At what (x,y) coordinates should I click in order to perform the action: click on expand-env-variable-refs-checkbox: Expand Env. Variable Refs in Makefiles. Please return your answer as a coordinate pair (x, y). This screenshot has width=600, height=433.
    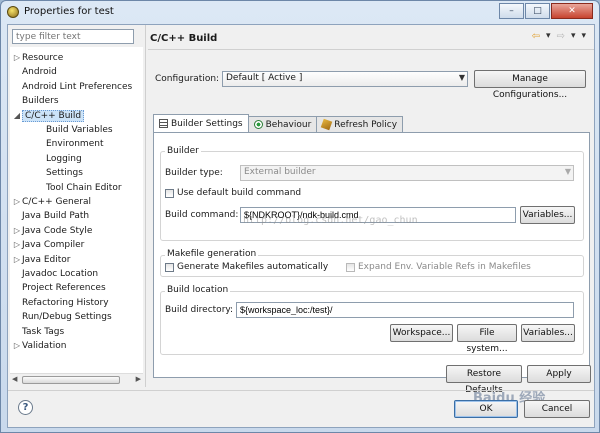
    Looking at the image, I should click on (438, 267).